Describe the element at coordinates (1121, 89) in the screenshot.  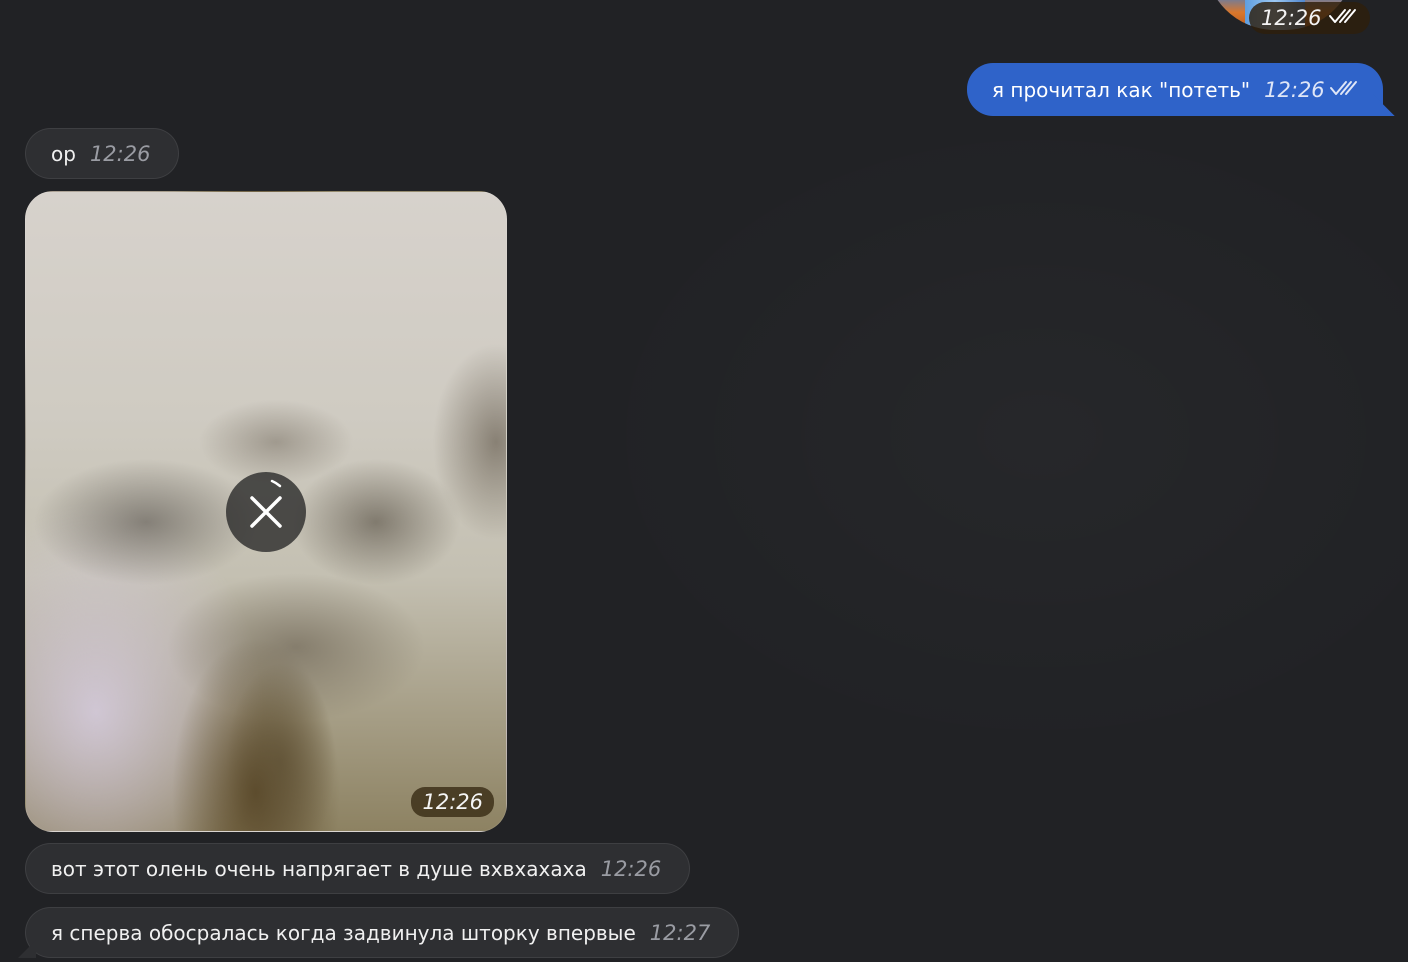
I see `message-text: я прочитал как "потеть"` at that location.